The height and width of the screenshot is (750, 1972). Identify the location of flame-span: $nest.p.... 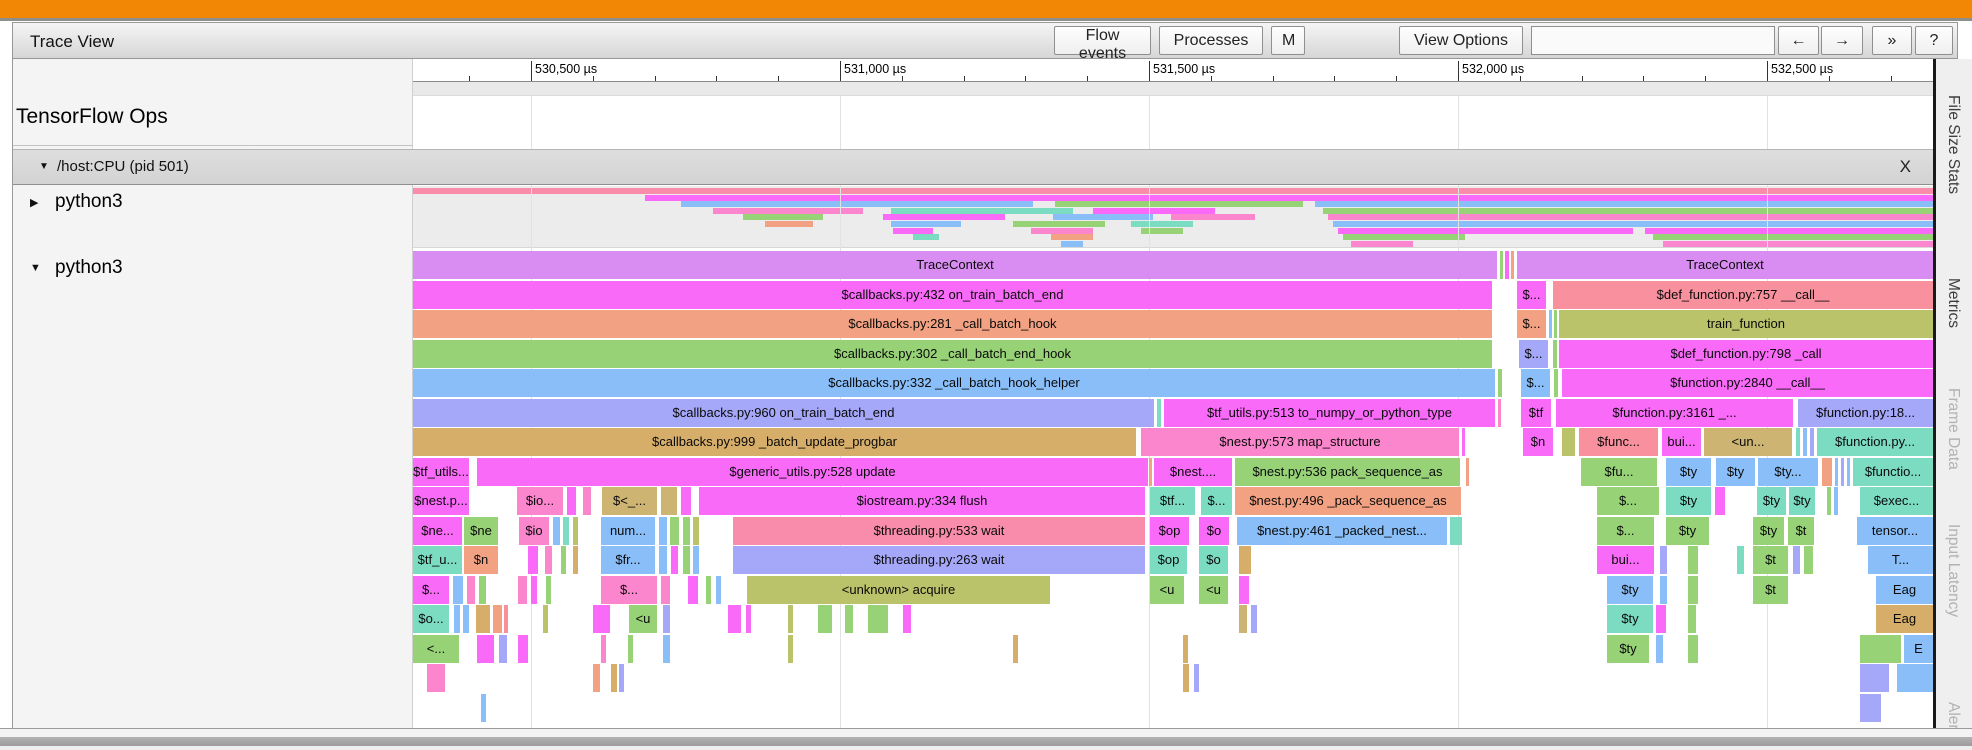
(441, 501).